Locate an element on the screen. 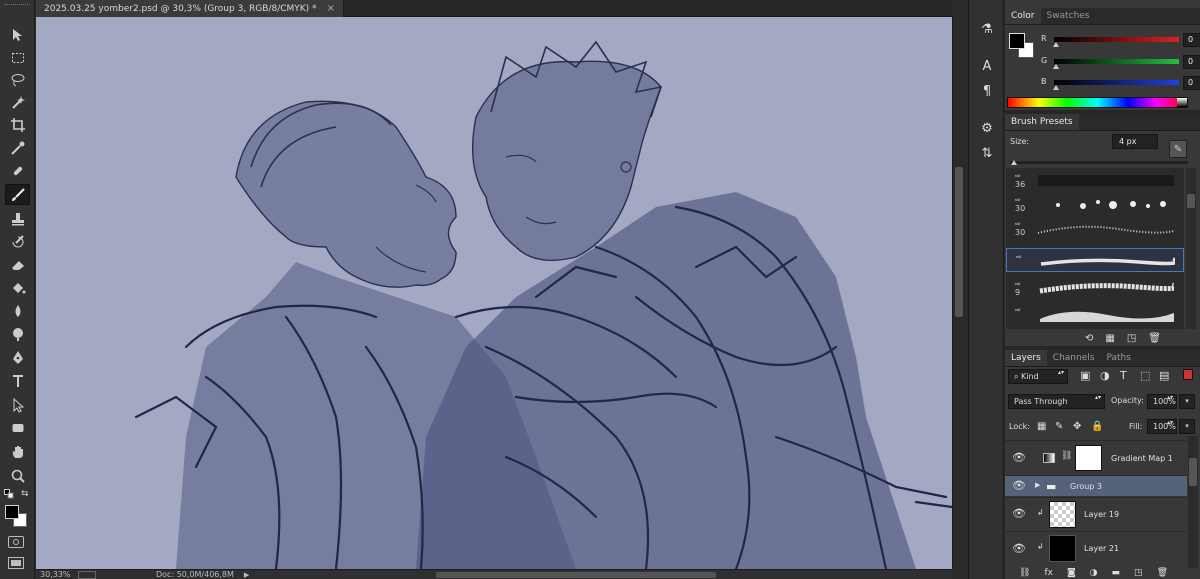 This screenshot has height=579, width=1200. dodge-tool-icon is located at coordinates (17, 333).